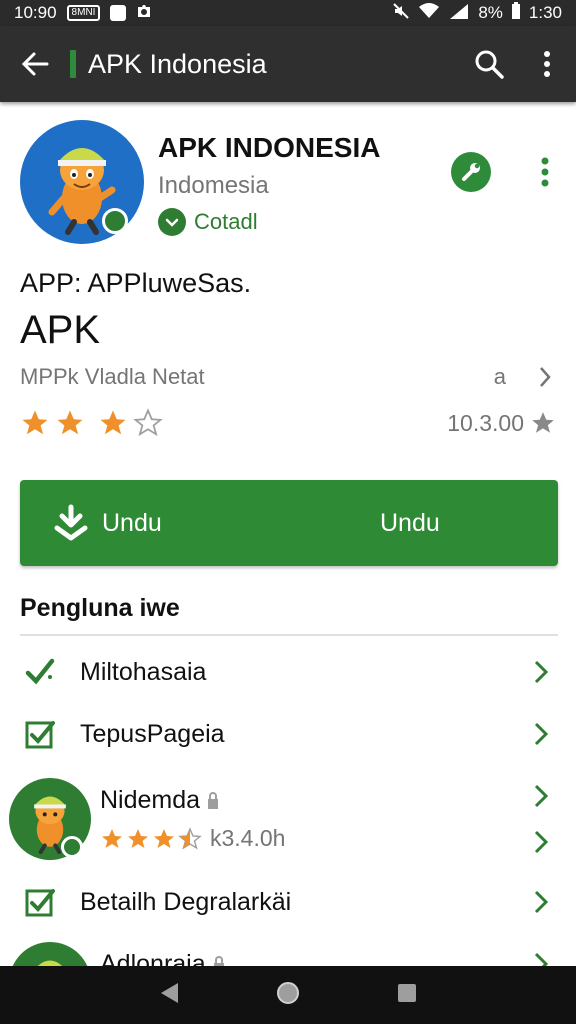 This screenshot has height=1024, width=576. I want to click on list-item: Betailh Degralarkäi, so click(288, 902).